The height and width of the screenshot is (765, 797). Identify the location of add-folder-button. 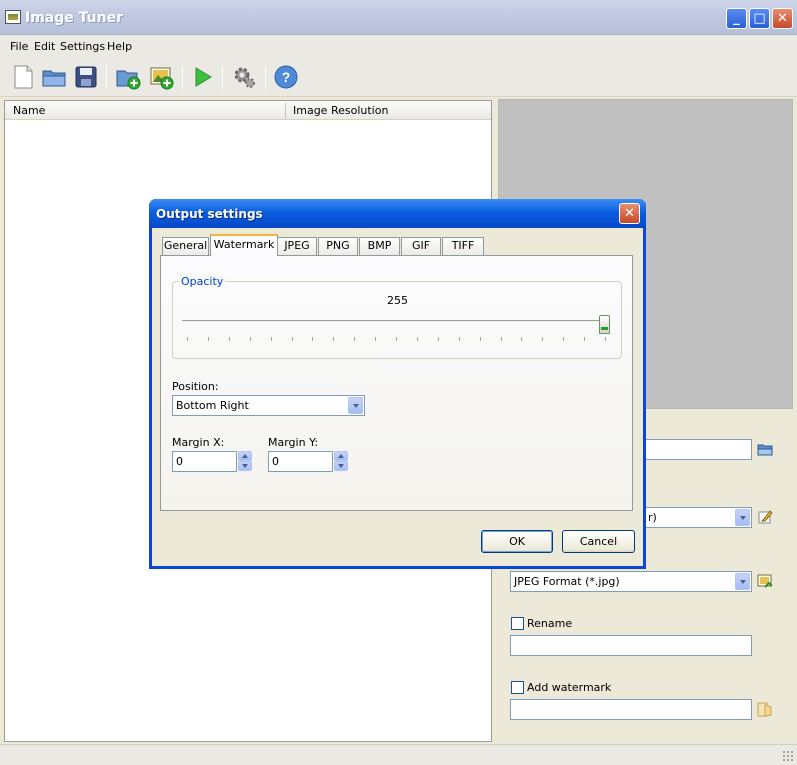
(128, 77).